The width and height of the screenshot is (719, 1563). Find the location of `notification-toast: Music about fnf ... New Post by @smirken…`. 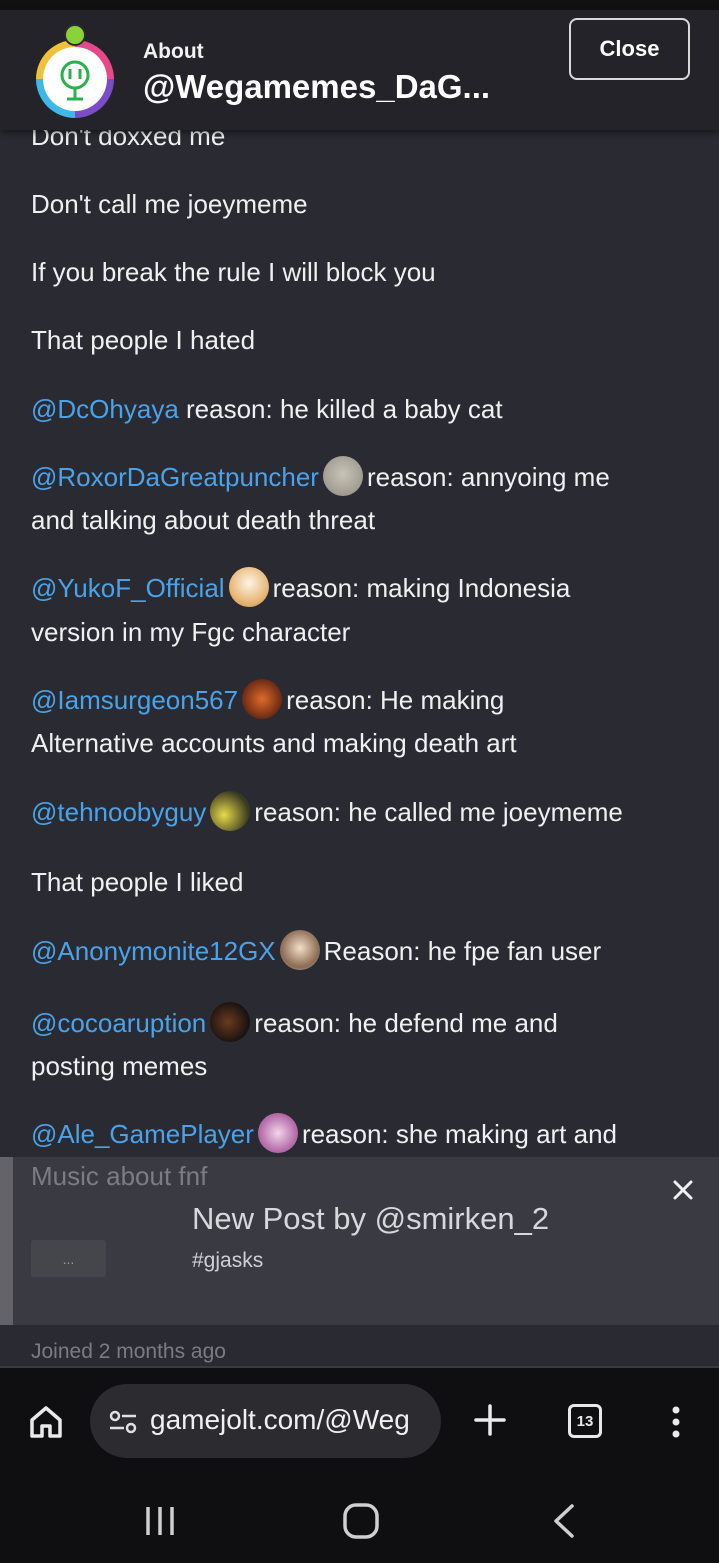

notification-toast: Music about fnf ... New Post by @smirken… is located at coordinates (359, 1241).